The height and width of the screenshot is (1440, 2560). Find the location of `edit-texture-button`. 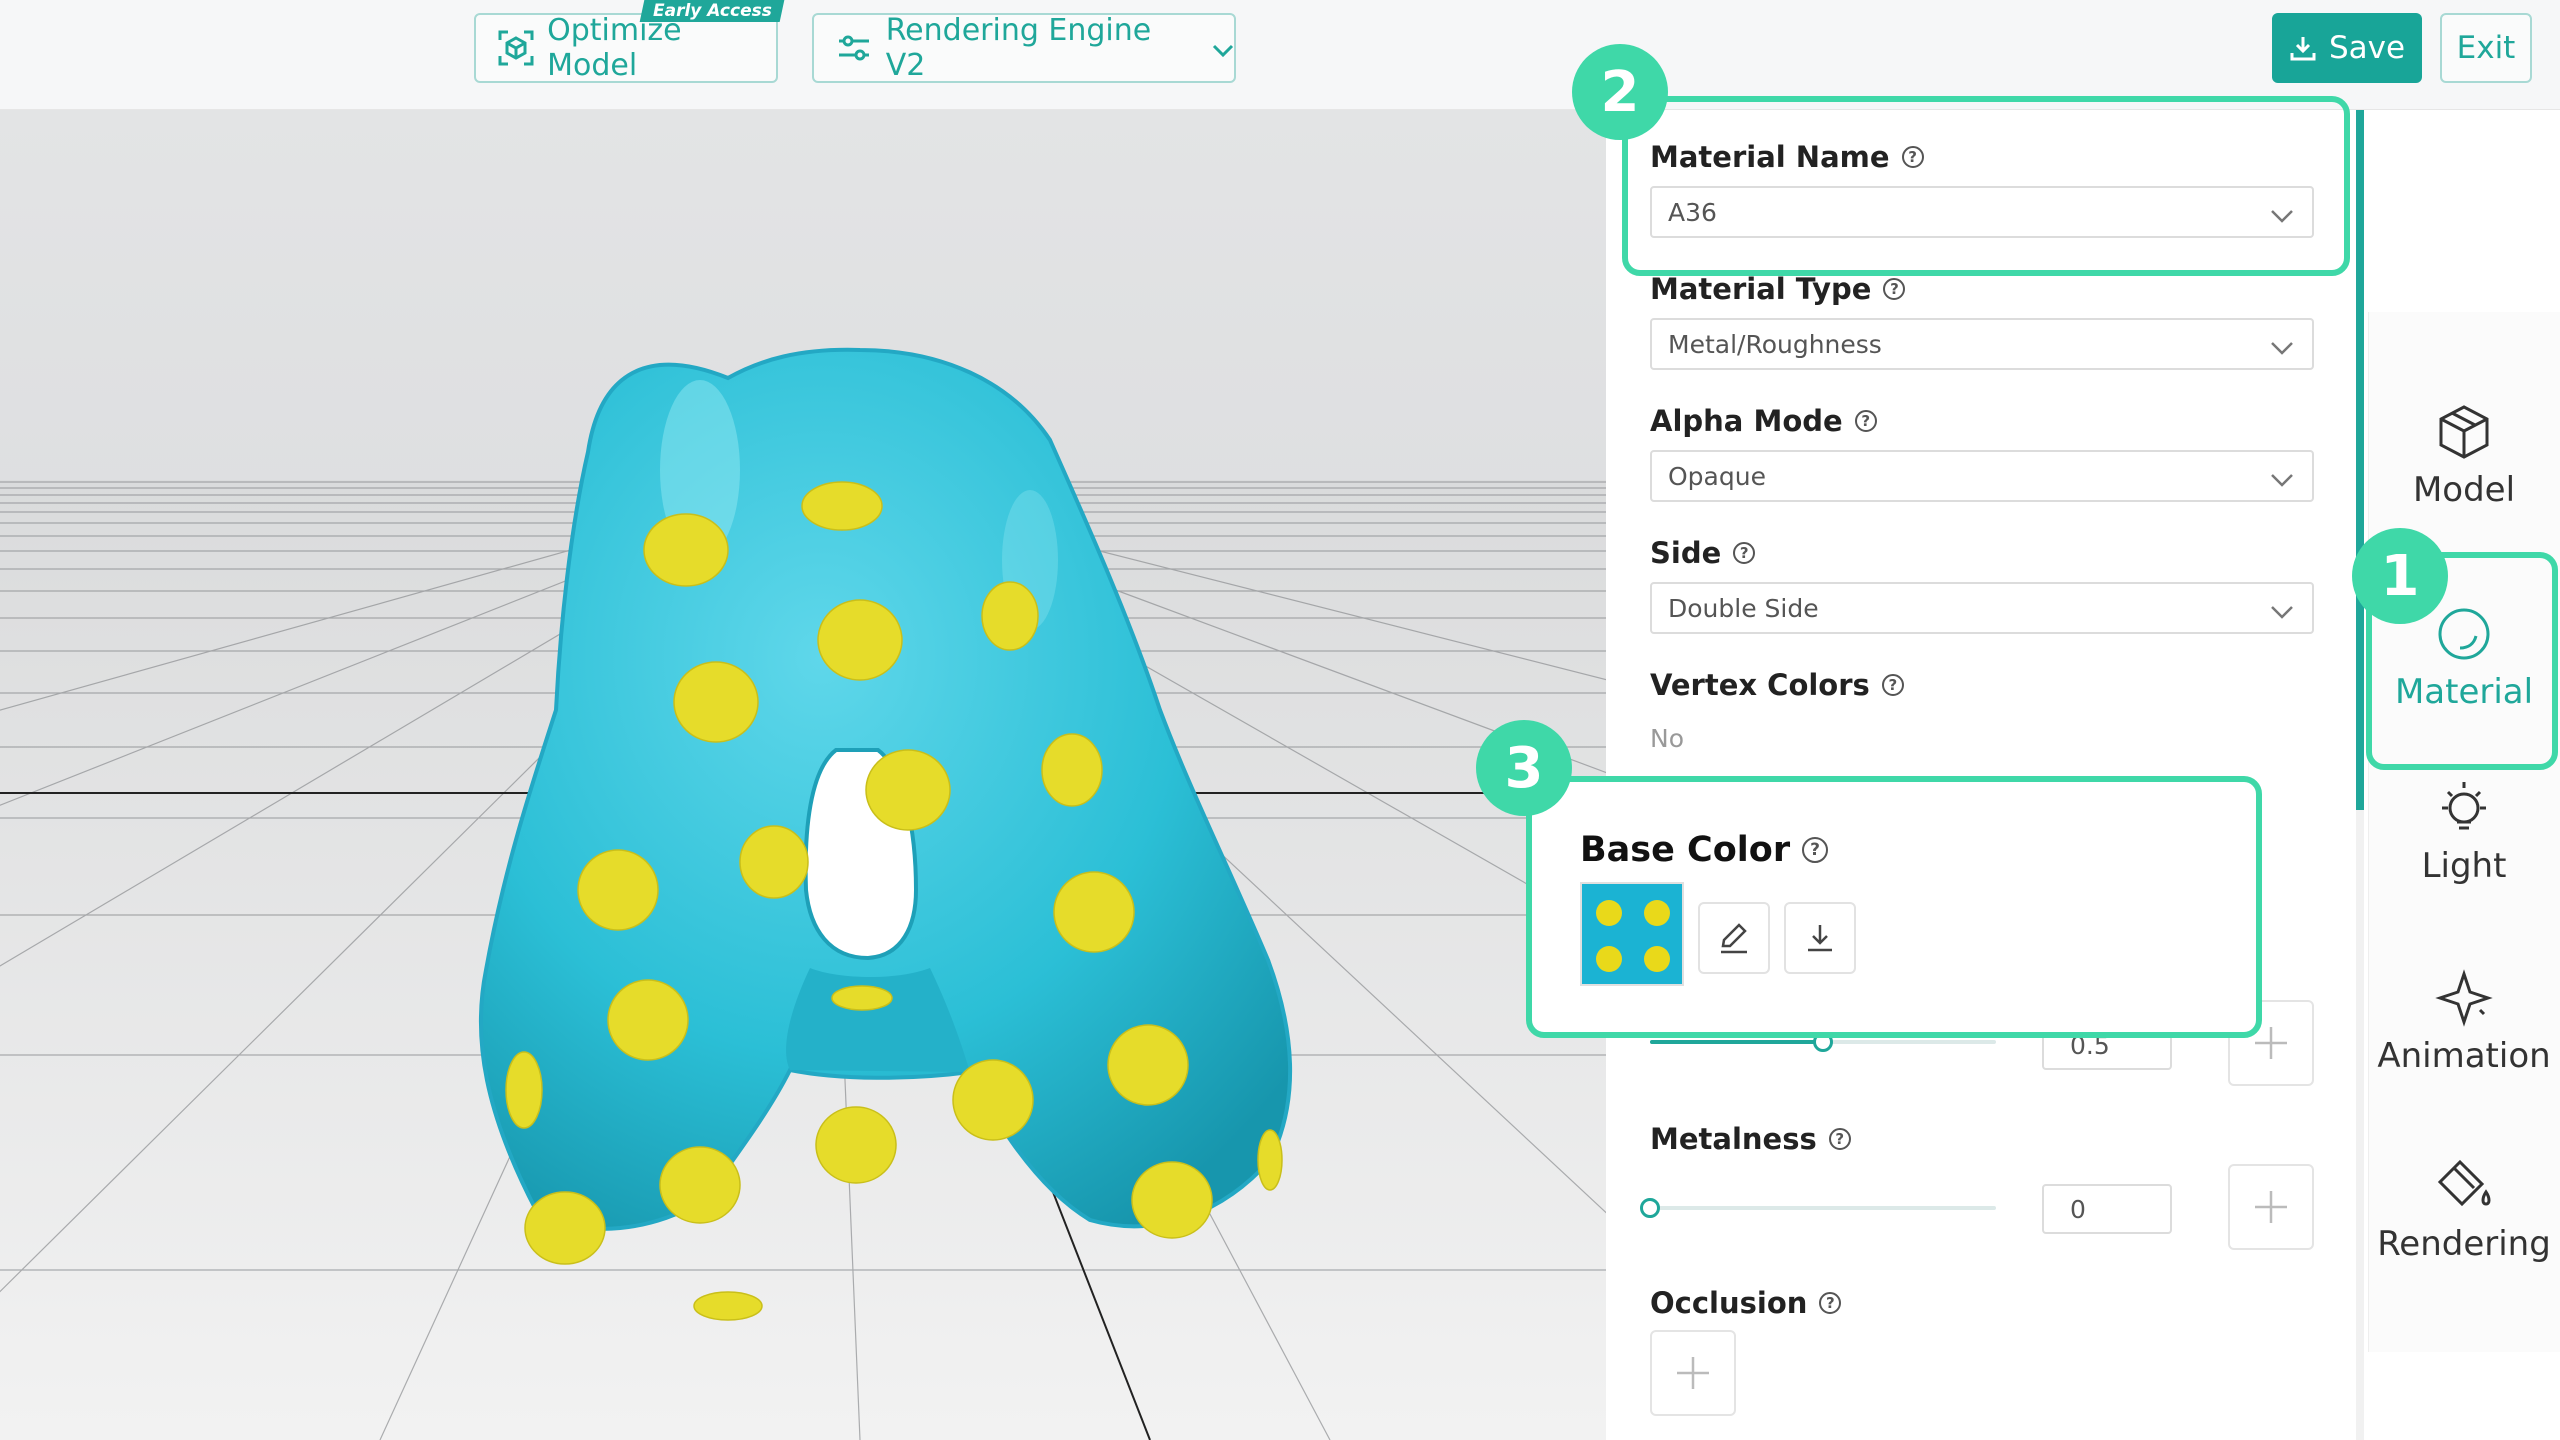

edit-texture-button is located at coordinates (1734, 938).